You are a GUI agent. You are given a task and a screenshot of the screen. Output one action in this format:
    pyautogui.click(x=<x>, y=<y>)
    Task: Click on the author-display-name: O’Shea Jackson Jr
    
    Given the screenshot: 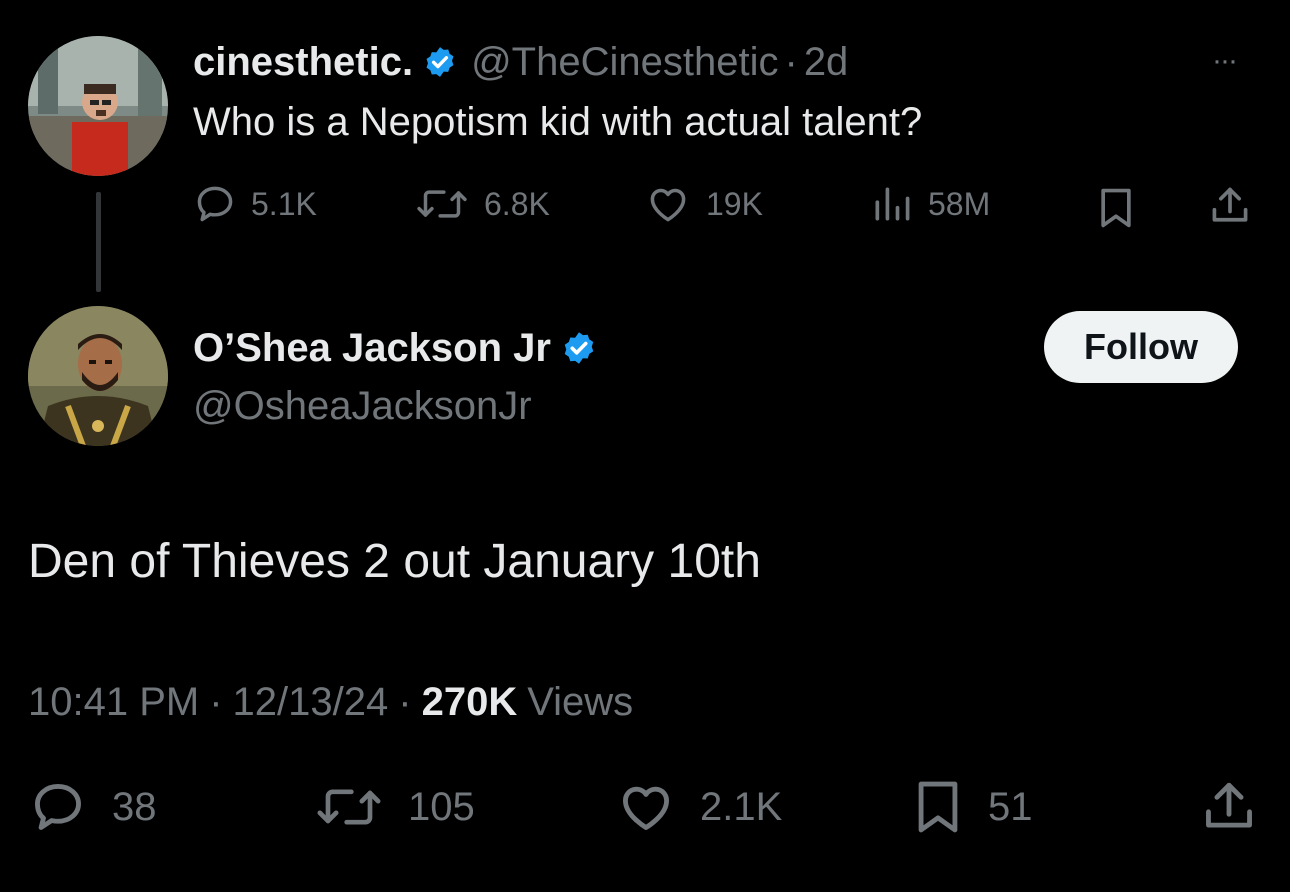 What is the action you would take?
    pyautogui.click(x=372, y=348)
    